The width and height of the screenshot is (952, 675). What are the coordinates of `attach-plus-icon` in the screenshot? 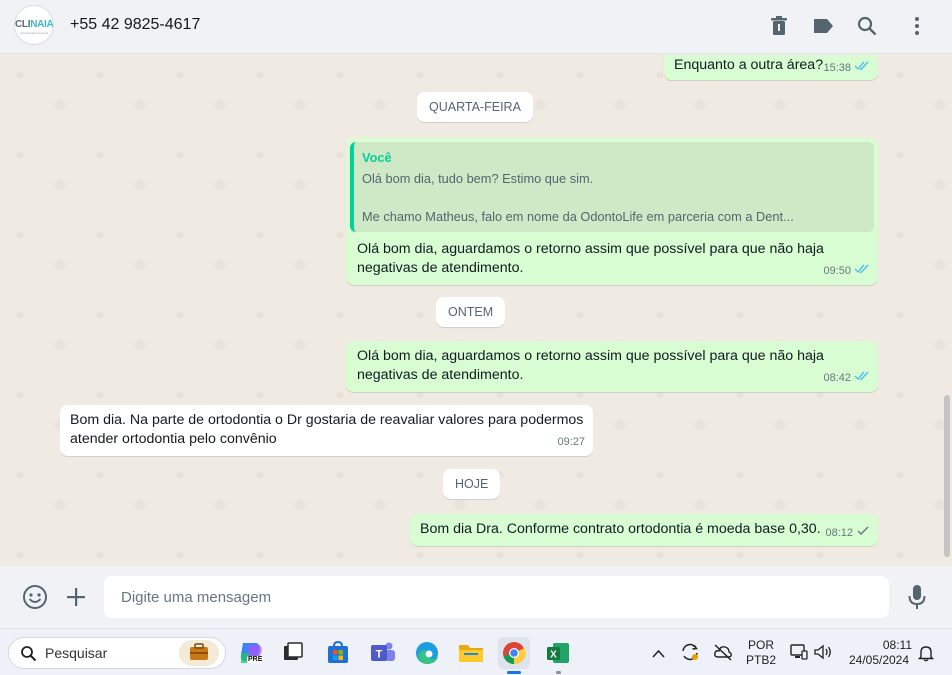 It's located at (76, 597).